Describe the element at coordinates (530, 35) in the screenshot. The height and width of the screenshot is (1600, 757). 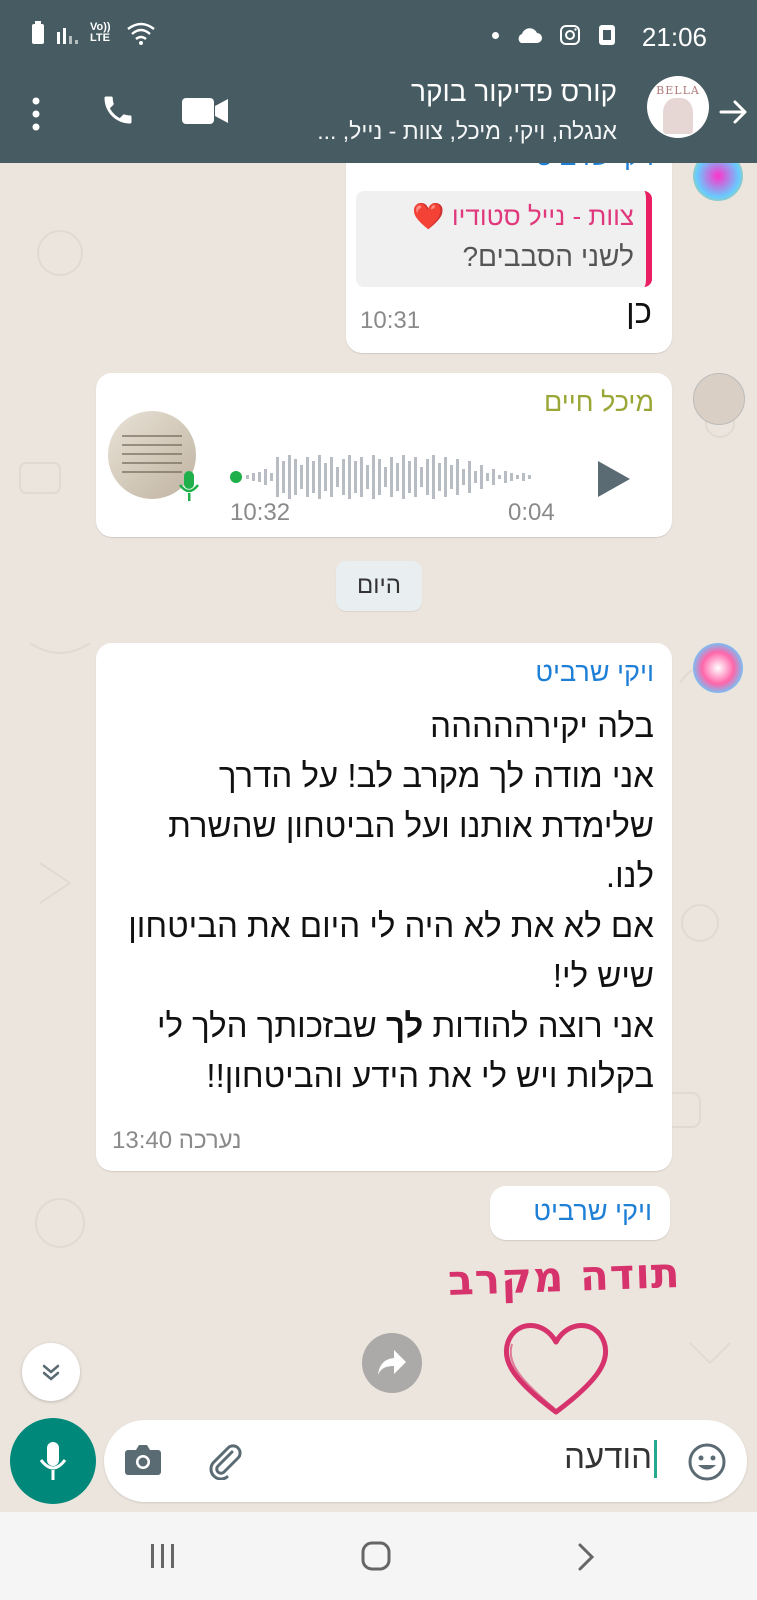
I see `cloud-icon` at that location.